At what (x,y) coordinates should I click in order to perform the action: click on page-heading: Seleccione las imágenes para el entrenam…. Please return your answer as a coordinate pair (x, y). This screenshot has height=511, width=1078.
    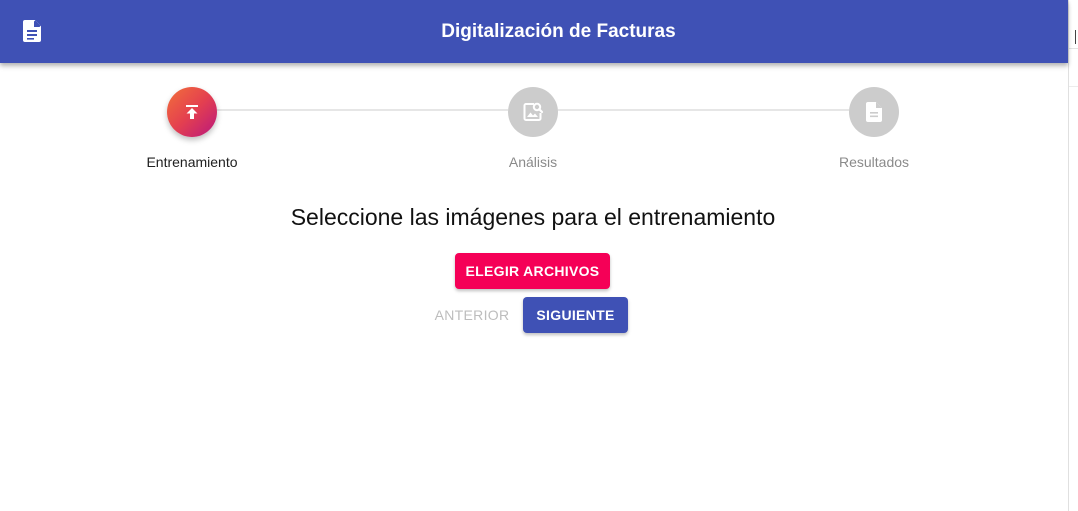
    Looking at the image, I should click on (533, 217).